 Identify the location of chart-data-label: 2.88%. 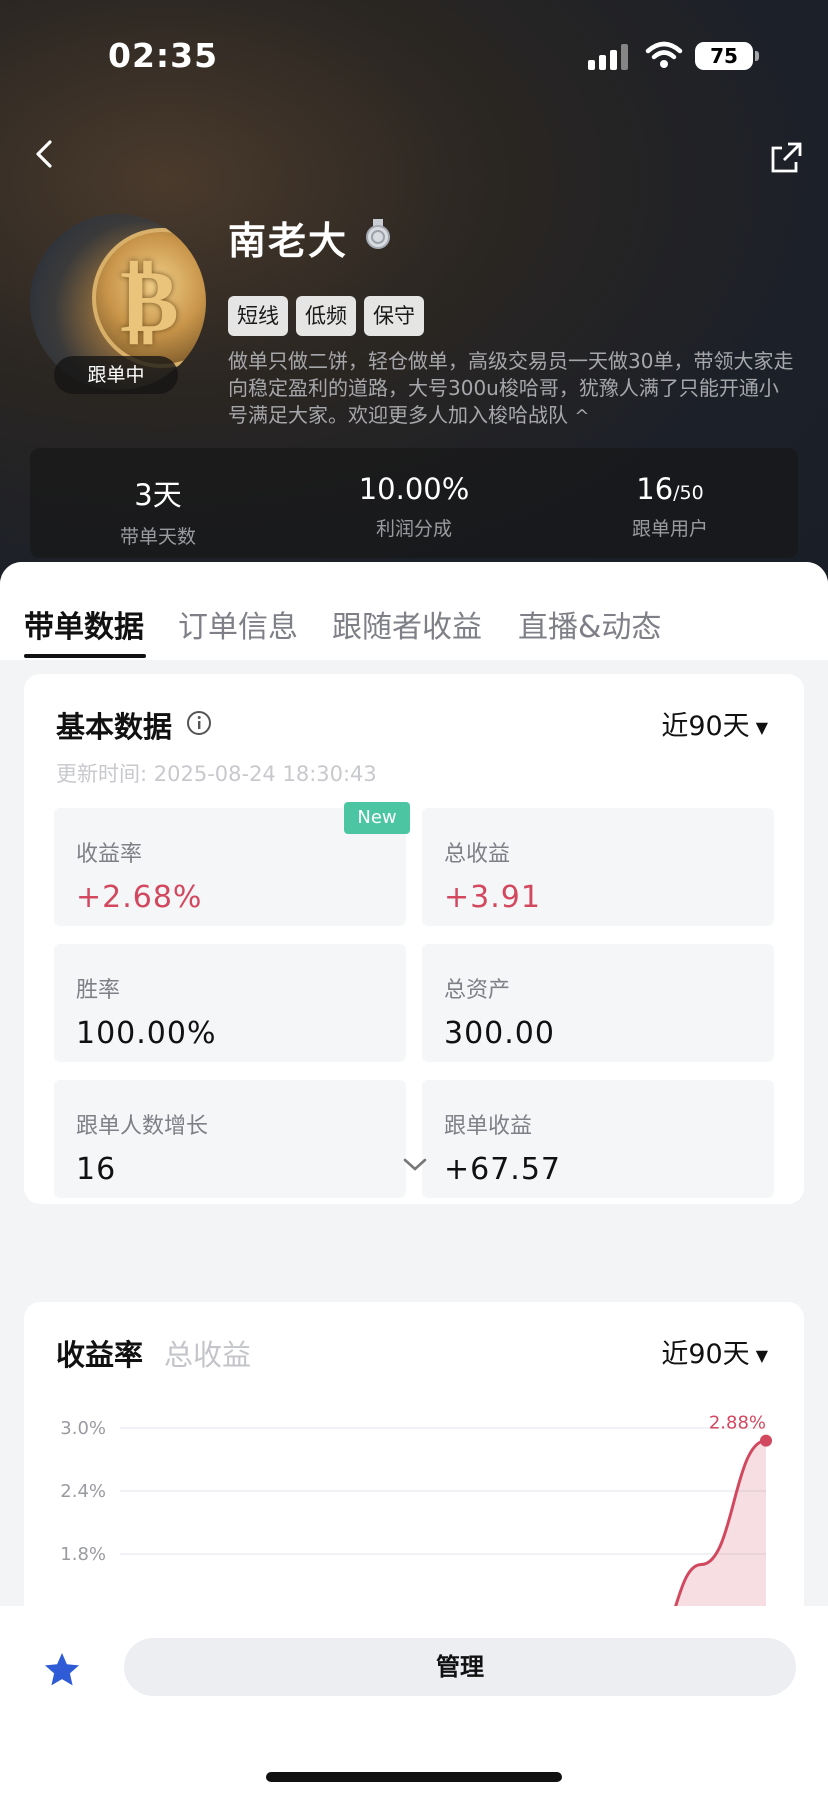
(737, 1423).